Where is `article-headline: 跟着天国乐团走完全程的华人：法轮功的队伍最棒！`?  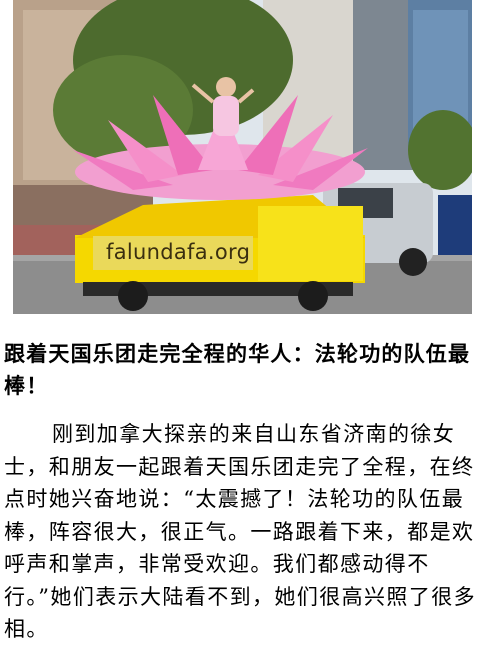 article-headline: 跟着天国乐团走完全程的华人：法轮功的队伍最棒！ is located at coordinates (237, 369).